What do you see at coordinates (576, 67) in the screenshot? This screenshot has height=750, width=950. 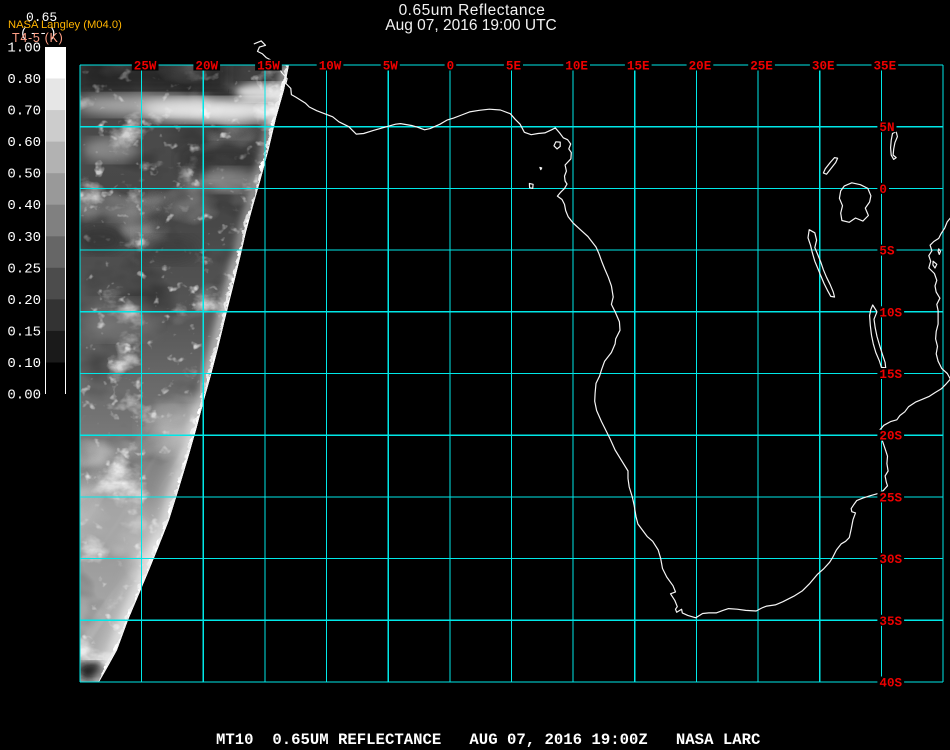 I see `svg-text: 10E` at bounding box center [576, 67].